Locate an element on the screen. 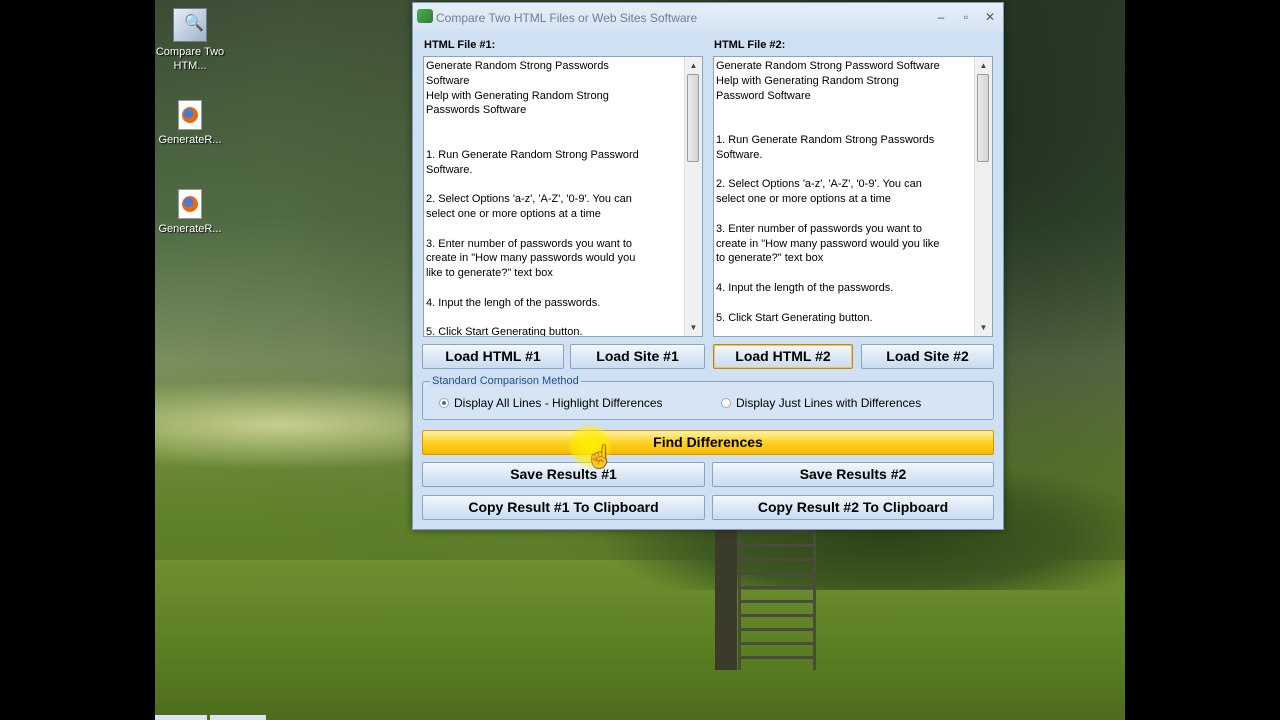  hand-cursor-icon: ☝ is located at coordinates (600, 456).